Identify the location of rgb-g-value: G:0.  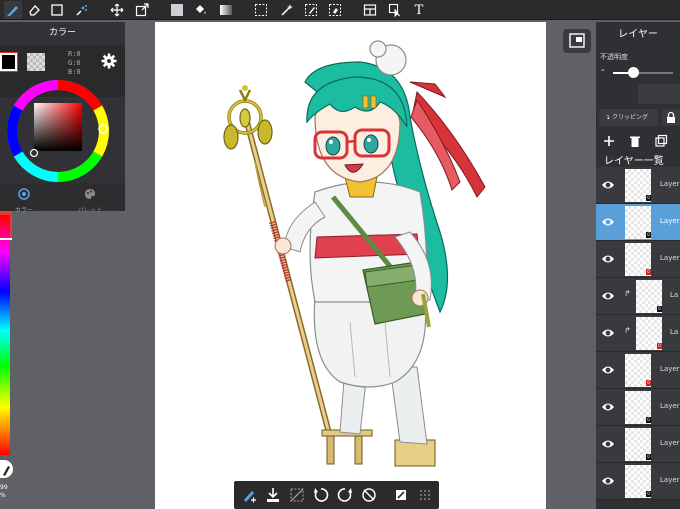
(74, 63).